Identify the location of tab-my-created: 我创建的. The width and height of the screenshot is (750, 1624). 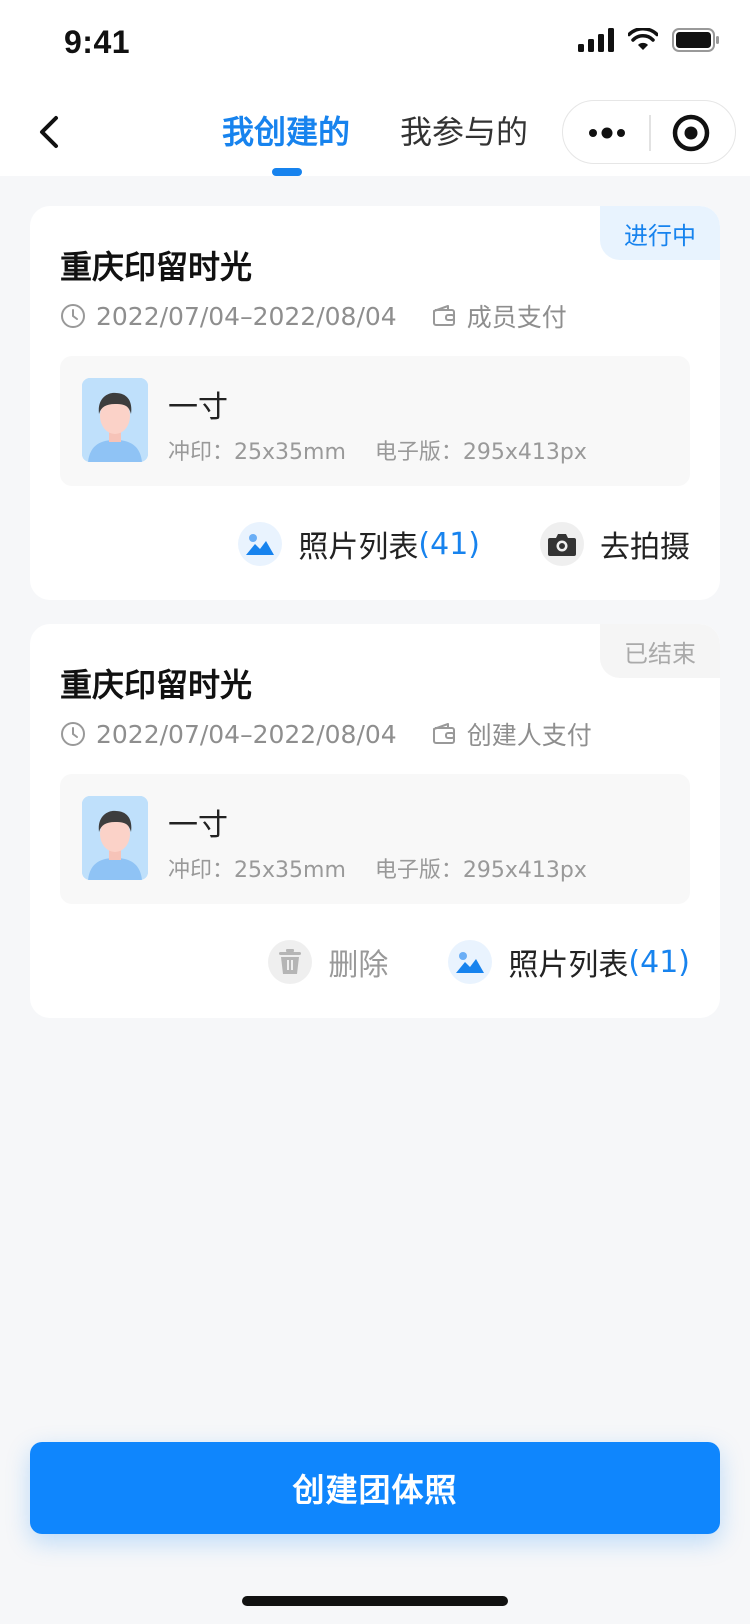
(286, 132).